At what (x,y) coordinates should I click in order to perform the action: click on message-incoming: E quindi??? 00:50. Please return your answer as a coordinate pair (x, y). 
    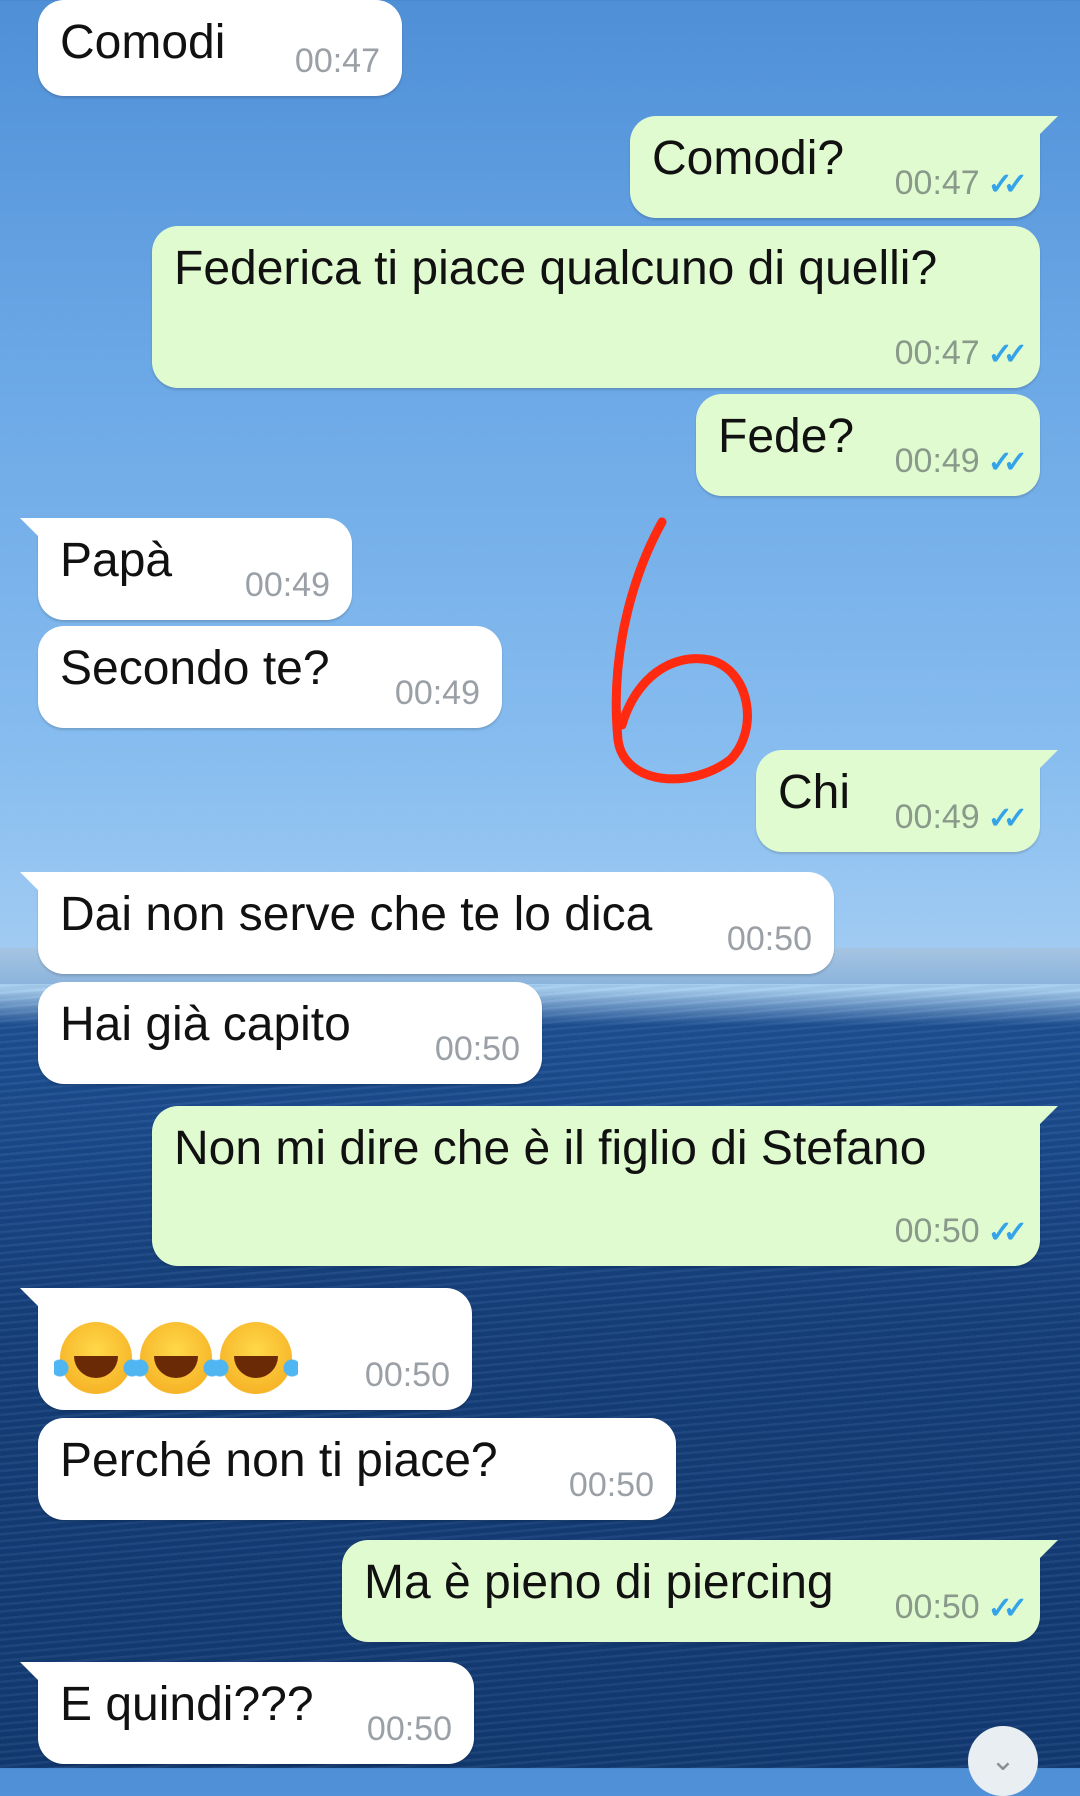
    Looking at the image, I should click on (247, 1713).